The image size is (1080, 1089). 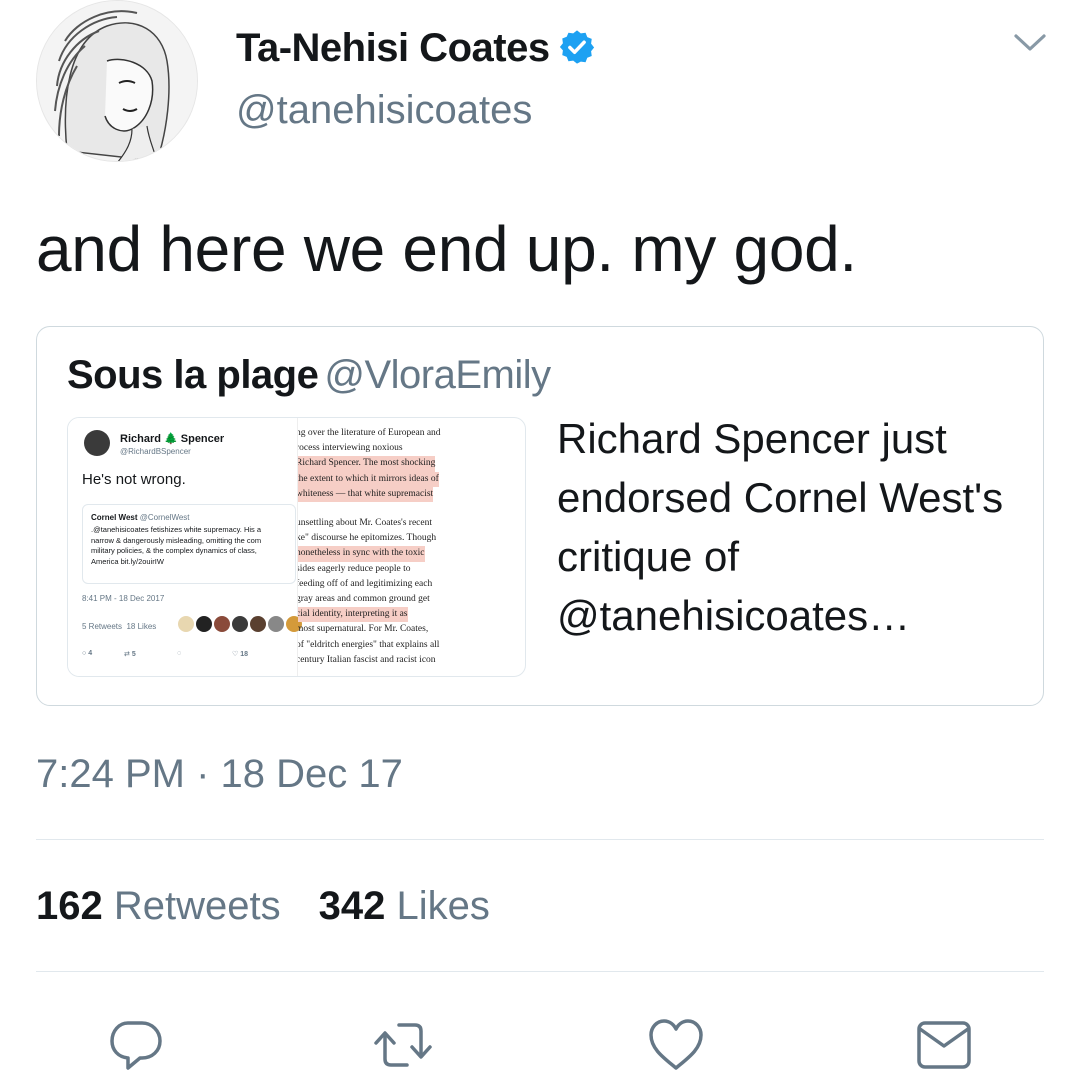 I want to click on article-line: ng over the literature of European and, so click(x=369, y=433).